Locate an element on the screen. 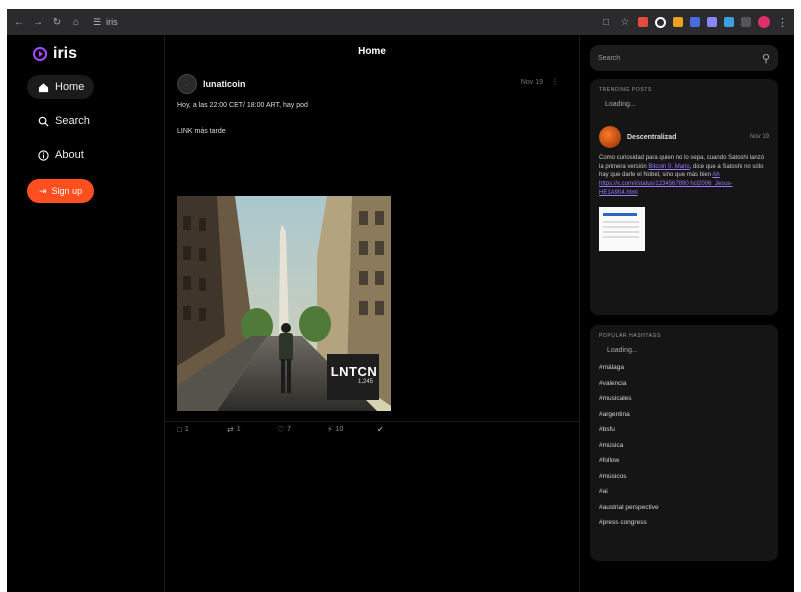 This screenshot has width=801, height=592. post-date: Nov 19 is located at coordinates (532, 82).